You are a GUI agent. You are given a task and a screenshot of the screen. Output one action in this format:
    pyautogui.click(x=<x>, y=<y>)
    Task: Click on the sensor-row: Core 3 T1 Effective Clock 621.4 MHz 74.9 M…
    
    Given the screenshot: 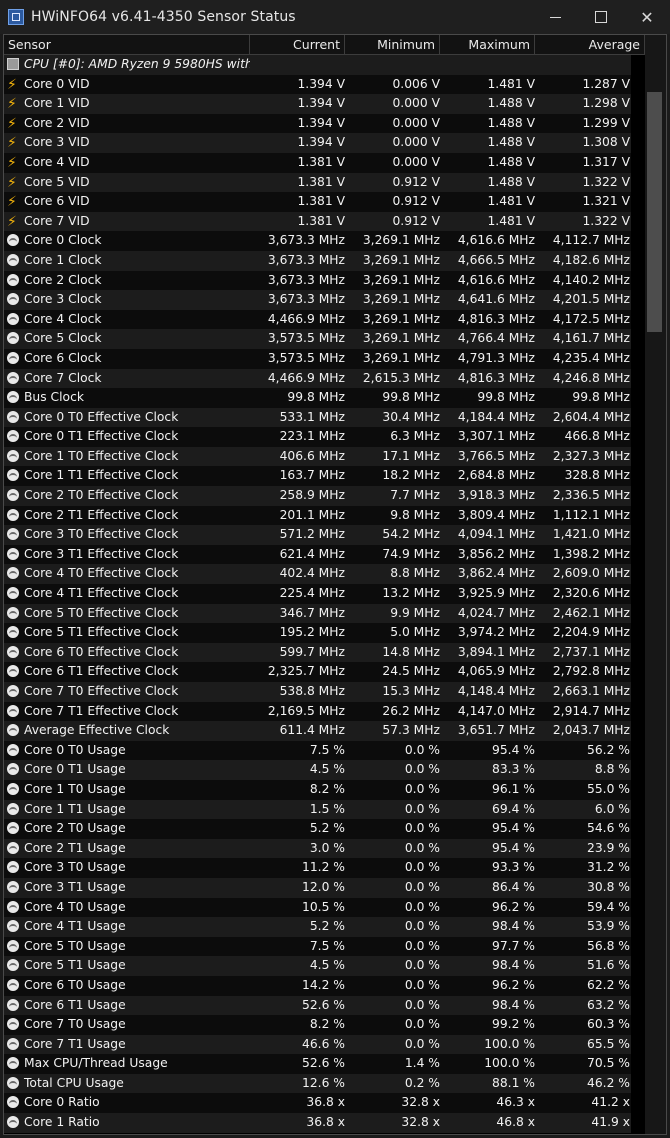 What is the action you would take?
    pyautogui.click(x=317, y=554)
    